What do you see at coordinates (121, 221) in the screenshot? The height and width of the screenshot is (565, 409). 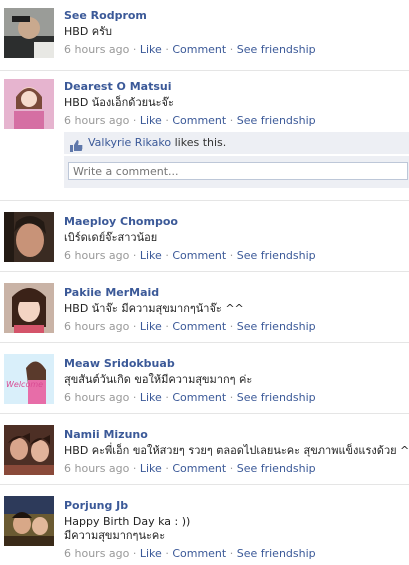 I see `post-author-name: Maeploy Chompoo` at bounding box center [121, 221].